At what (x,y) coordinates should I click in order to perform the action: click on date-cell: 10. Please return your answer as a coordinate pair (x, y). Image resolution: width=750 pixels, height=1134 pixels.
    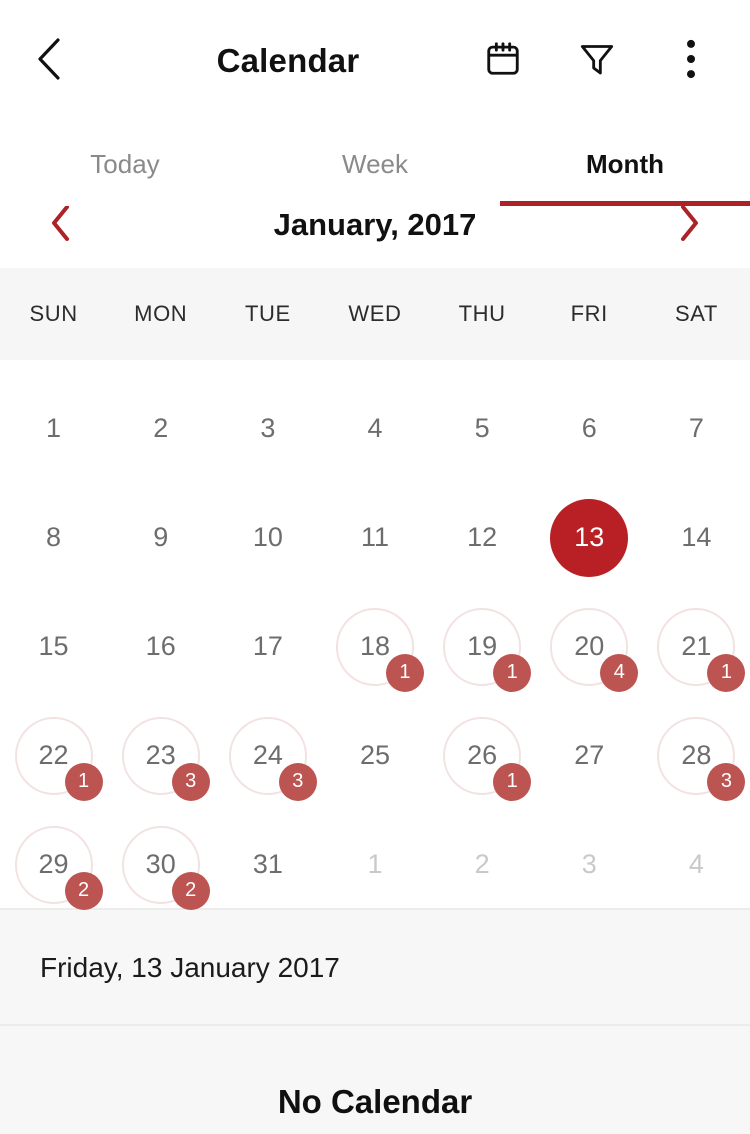
    Looking at the image, I should click on (267, 537).